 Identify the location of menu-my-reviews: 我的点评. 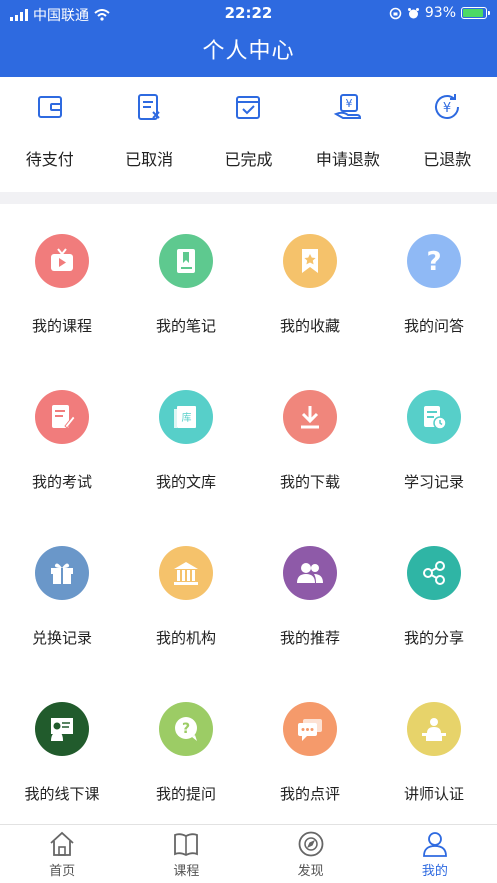
(310, 750).